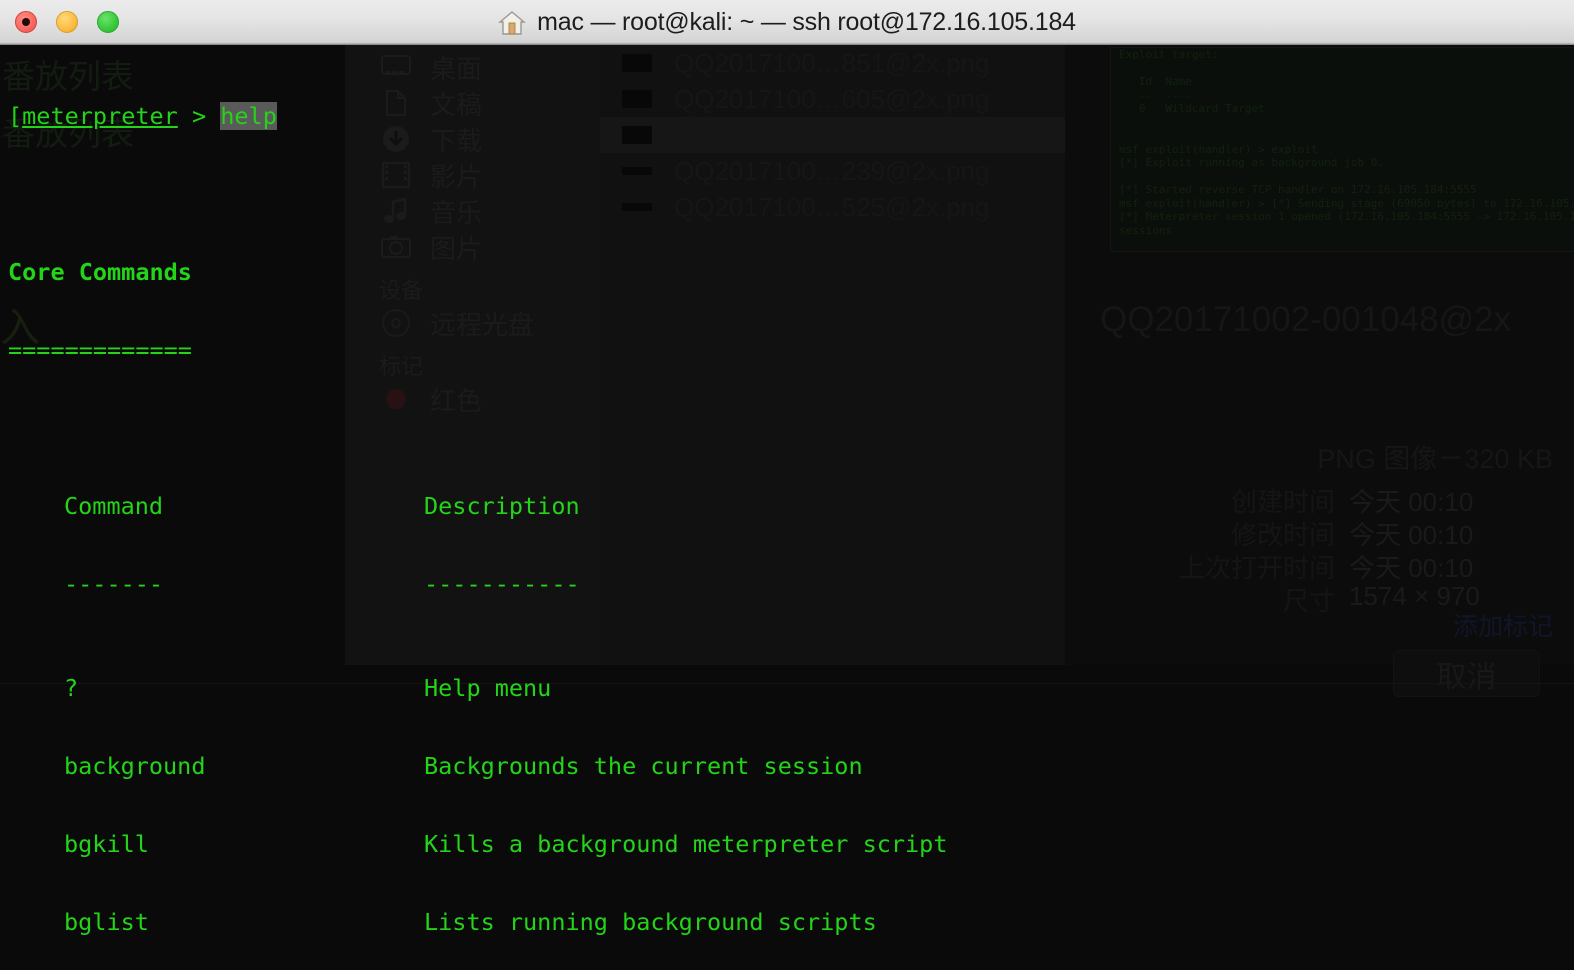 The width and height of the screenshot is (1574, 970). I want to click on cell-command: background, so click(135, 766).